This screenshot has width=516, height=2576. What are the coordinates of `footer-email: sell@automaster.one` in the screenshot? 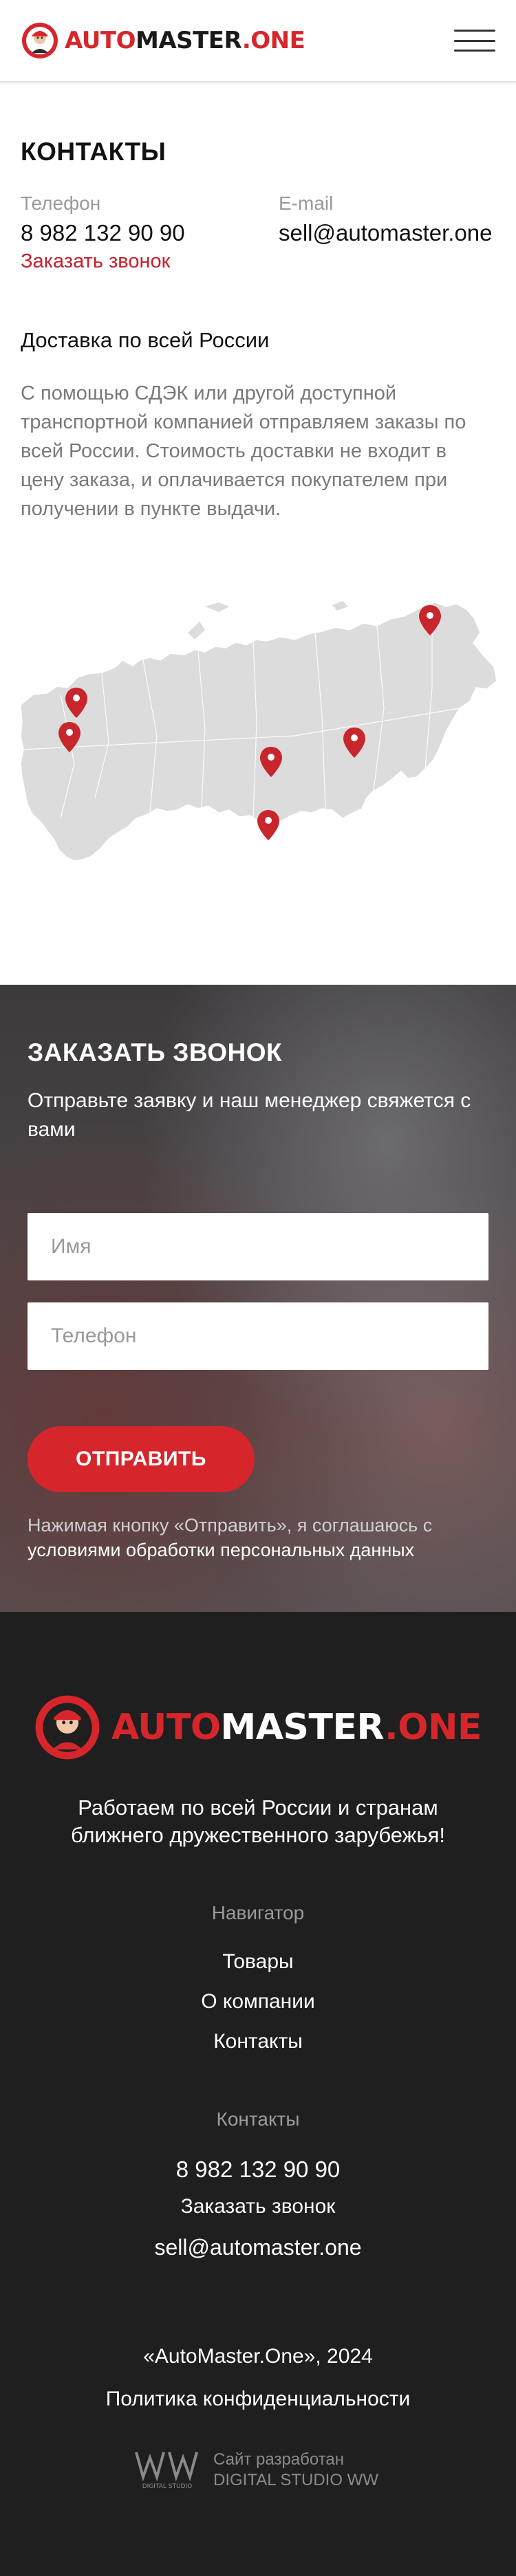 It's located at (258, 2247).